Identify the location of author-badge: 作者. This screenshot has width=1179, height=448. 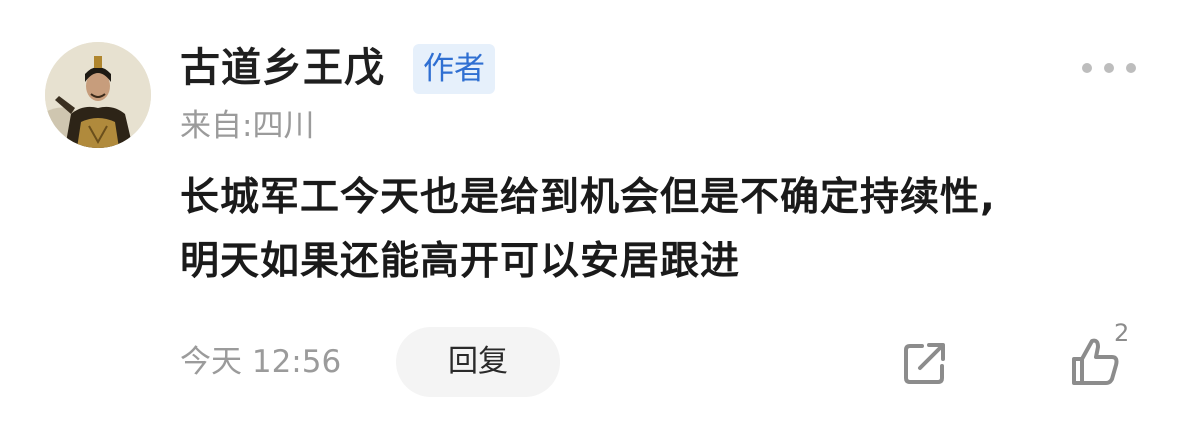
(454, 69).